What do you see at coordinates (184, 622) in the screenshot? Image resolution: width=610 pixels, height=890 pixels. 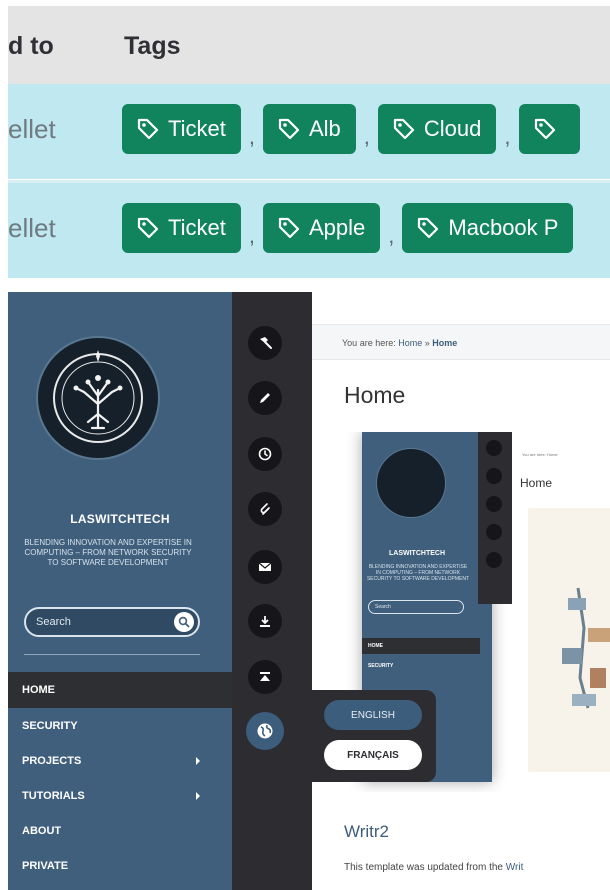 I see `search-button` at bounding box center [184, 622].